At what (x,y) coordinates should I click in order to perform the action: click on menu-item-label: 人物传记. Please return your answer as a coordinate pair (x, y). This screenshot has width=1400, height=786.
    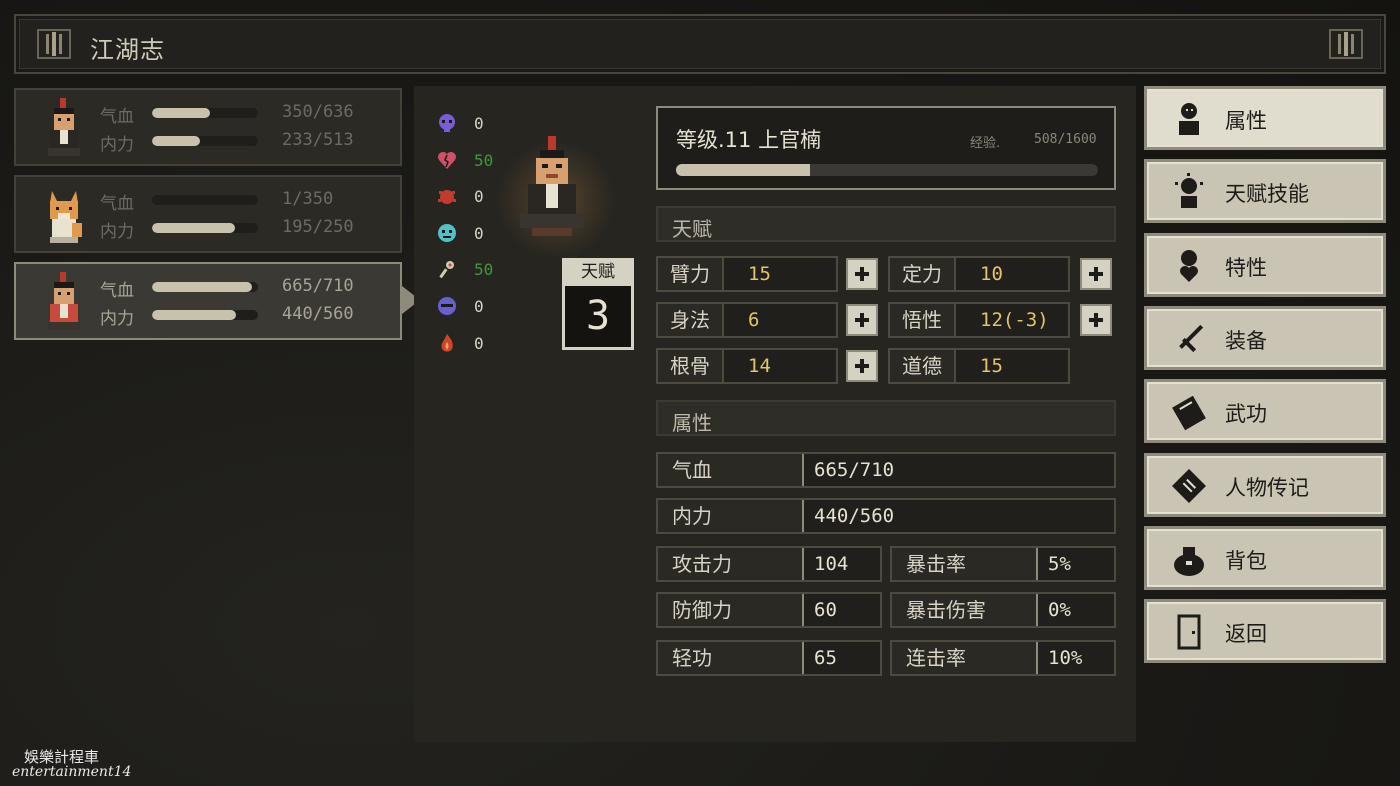
    Looking at the image, I should click on (1267, 487).